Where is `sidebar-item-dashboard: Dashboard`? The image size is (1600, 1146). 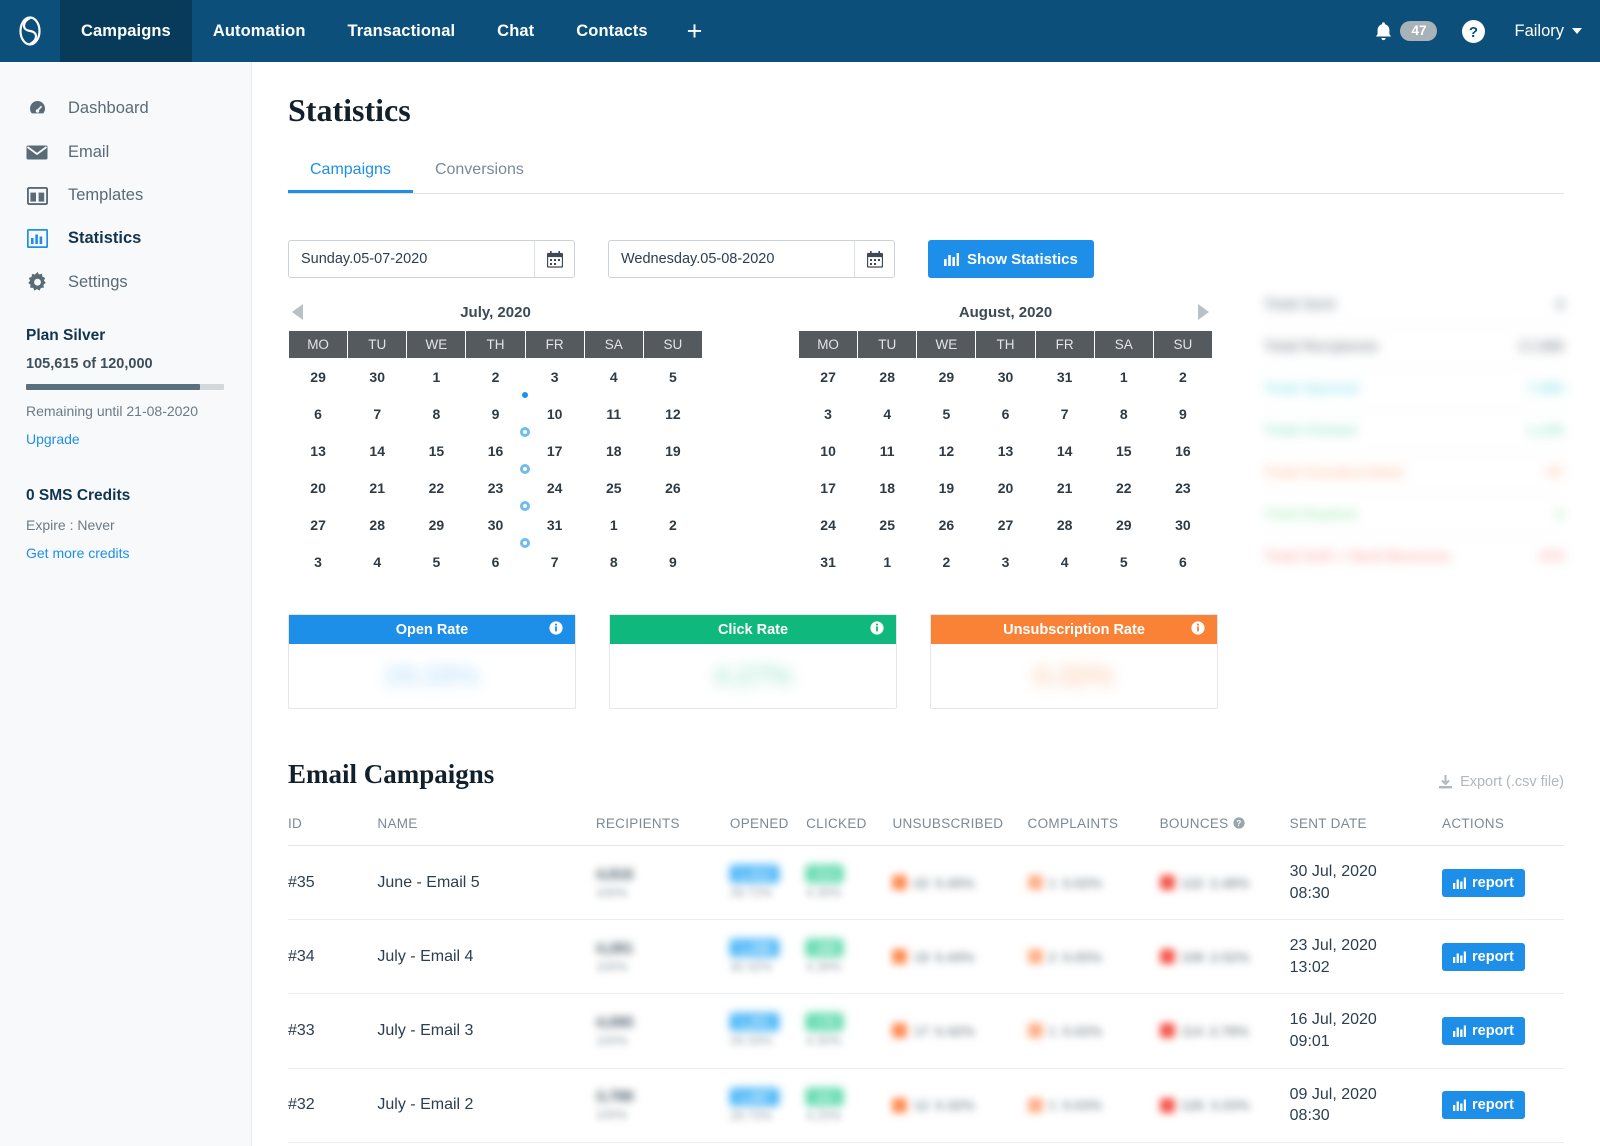
sidebar-item-dashboard: Dashboard is located at coordinates (125, 108).